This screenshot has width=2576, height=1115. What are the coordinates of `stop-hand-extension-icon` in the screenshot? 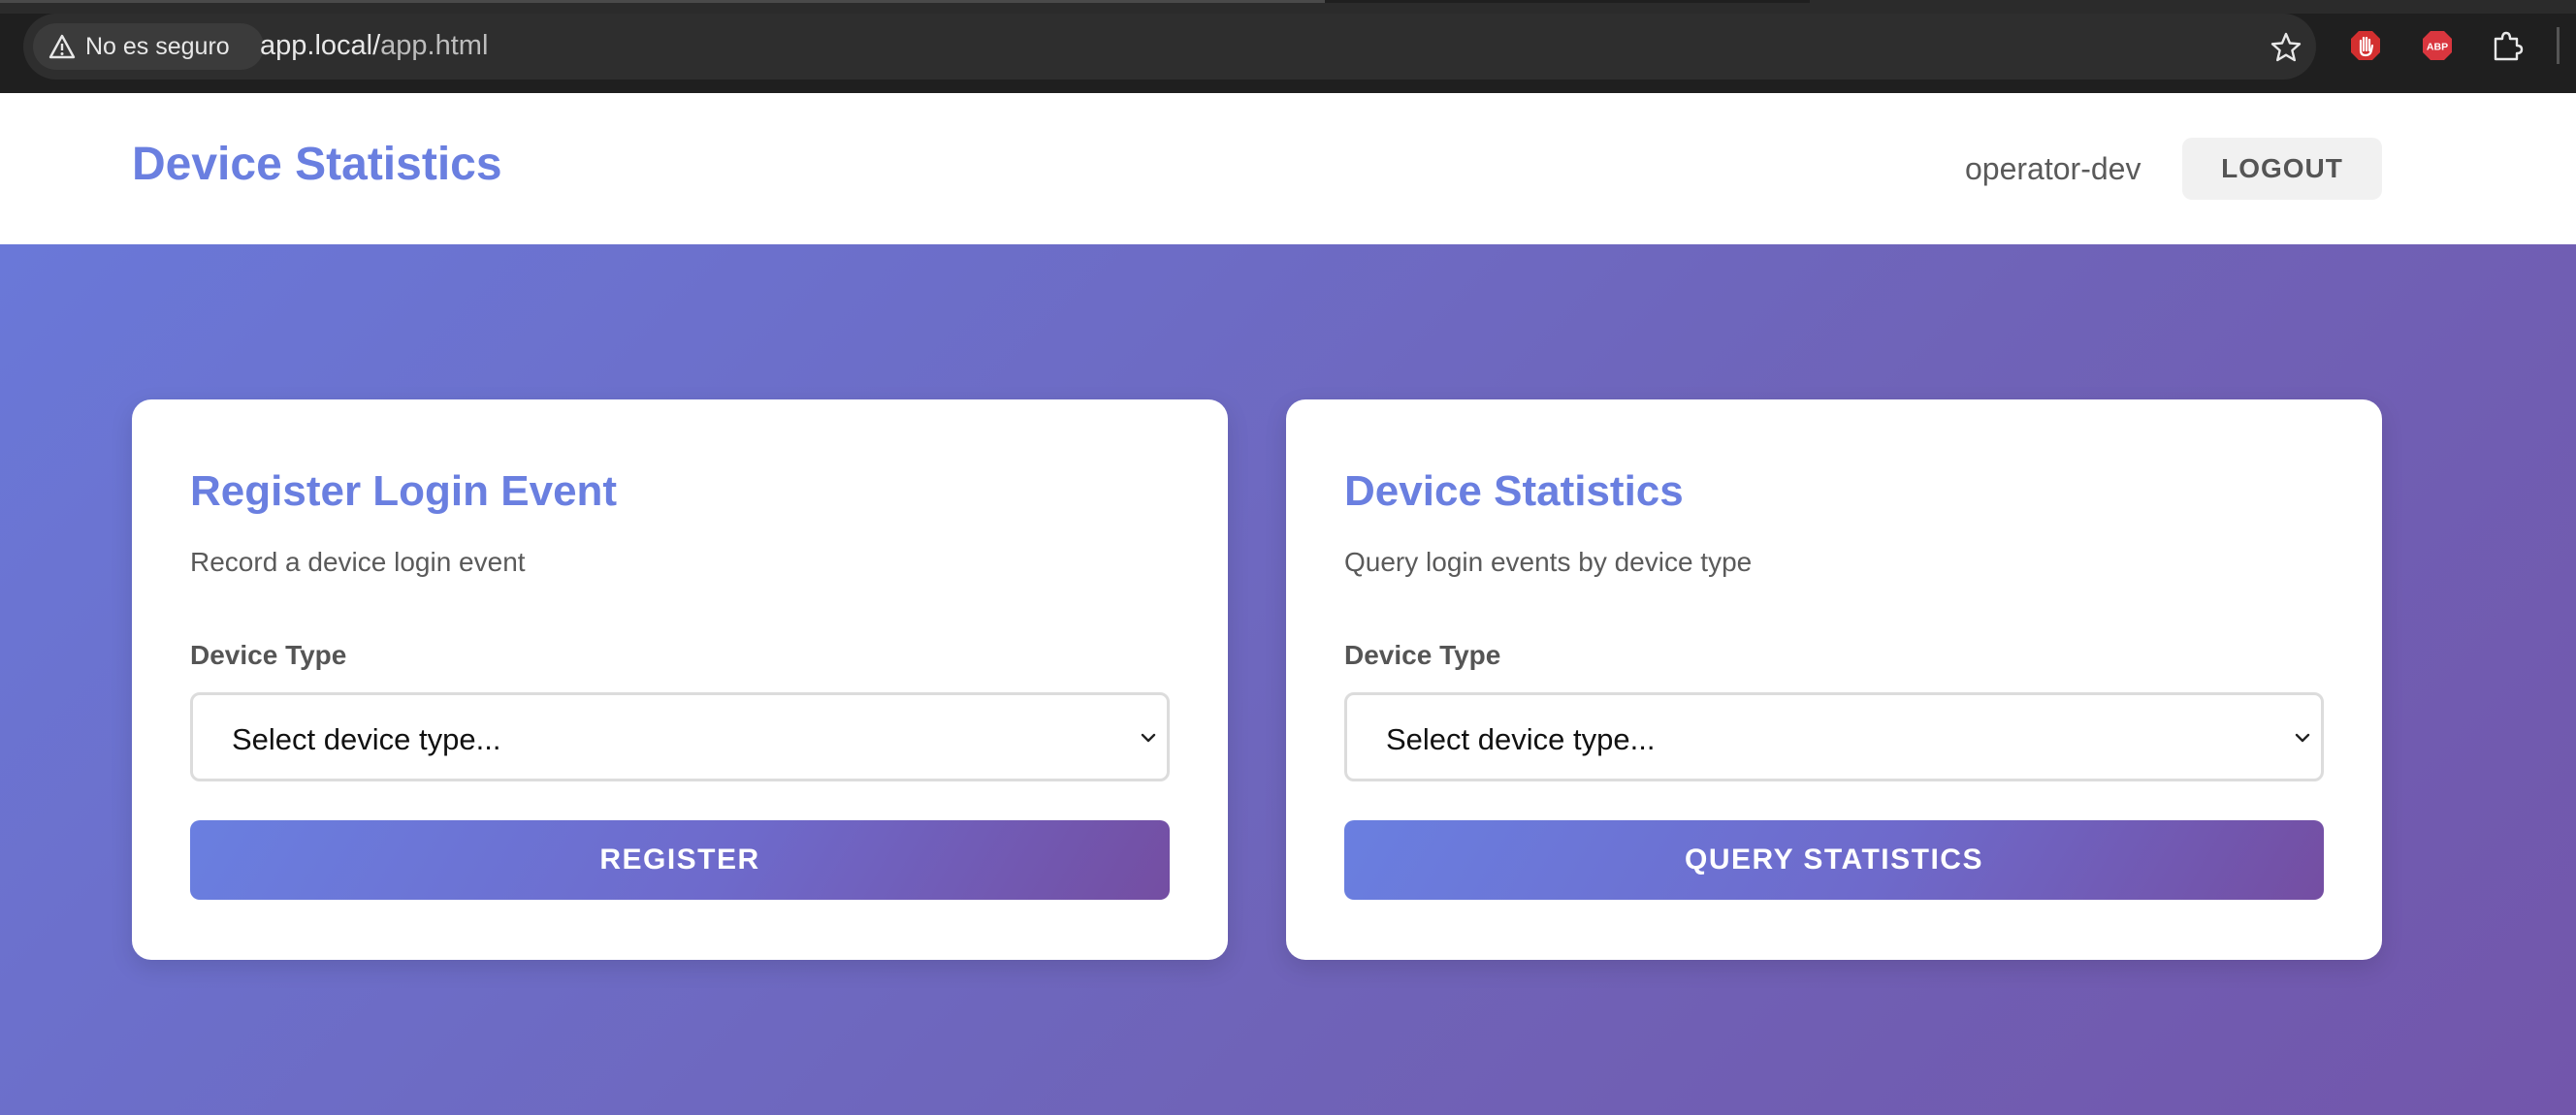 It's located at (2365, 45).